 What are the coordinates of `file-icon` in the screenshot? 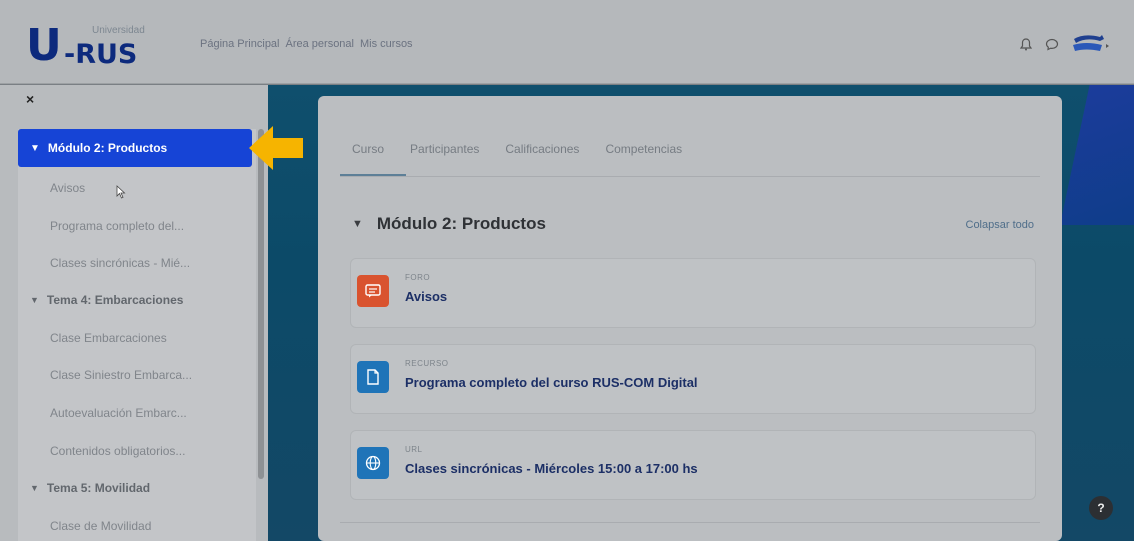 It's located at (373, 377).